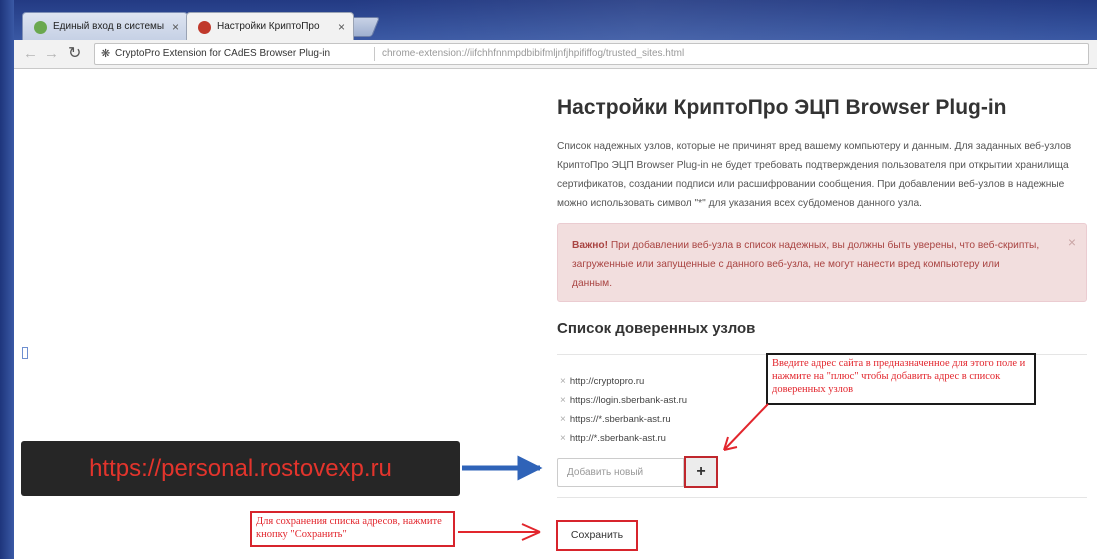  Describe the element at coordinates (620, 419) in the screenshot. I see `site-url: https://*.sberbank-ast.ru` at that location.